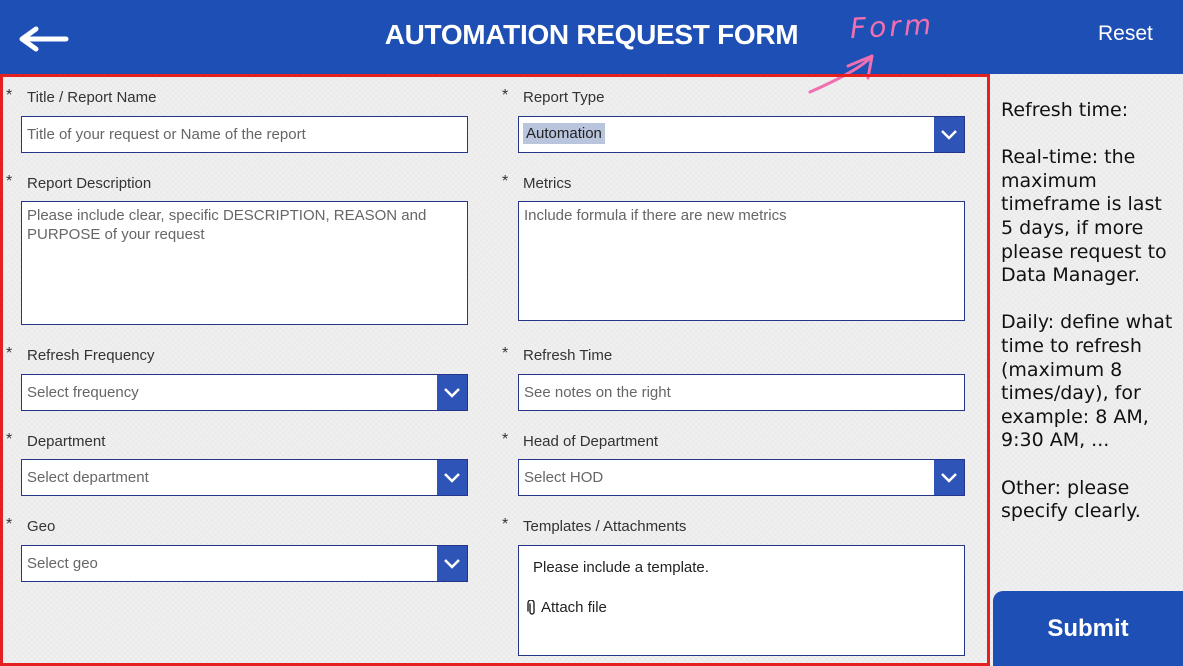 The image size is (1183, 666). Describe the element at coordinates (591, 34) in the screenshot. I see `page-title: AUTOMATION REQUEST FORM` at that location.